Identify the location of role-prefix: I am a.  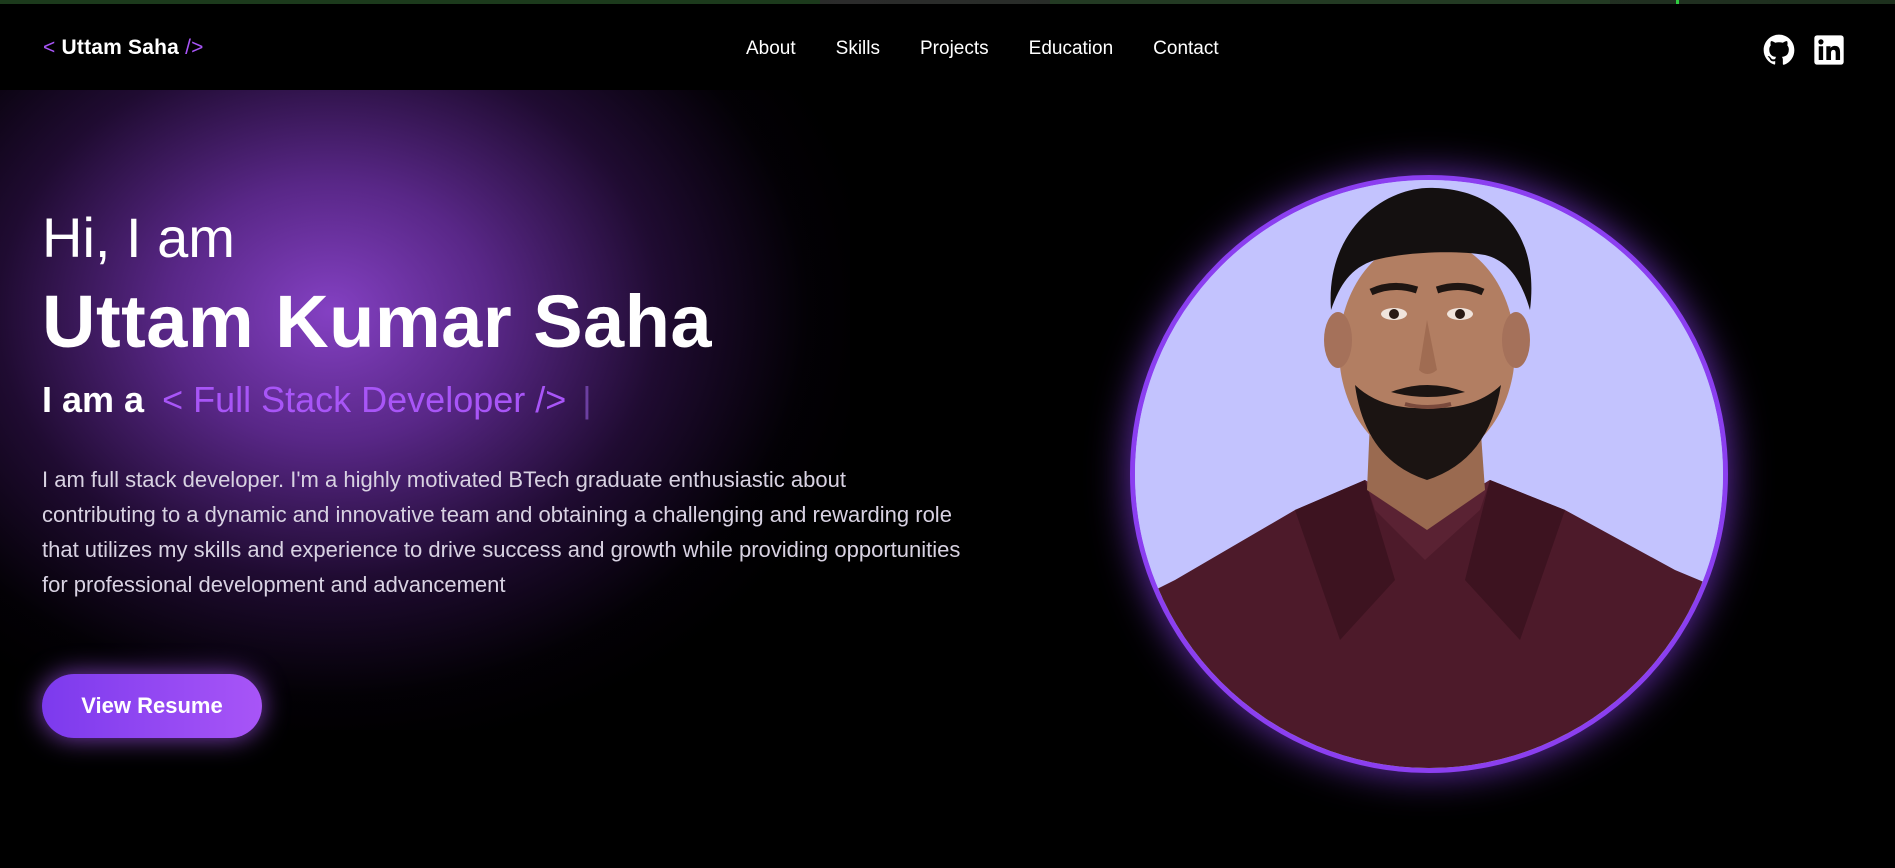
(93, 399).